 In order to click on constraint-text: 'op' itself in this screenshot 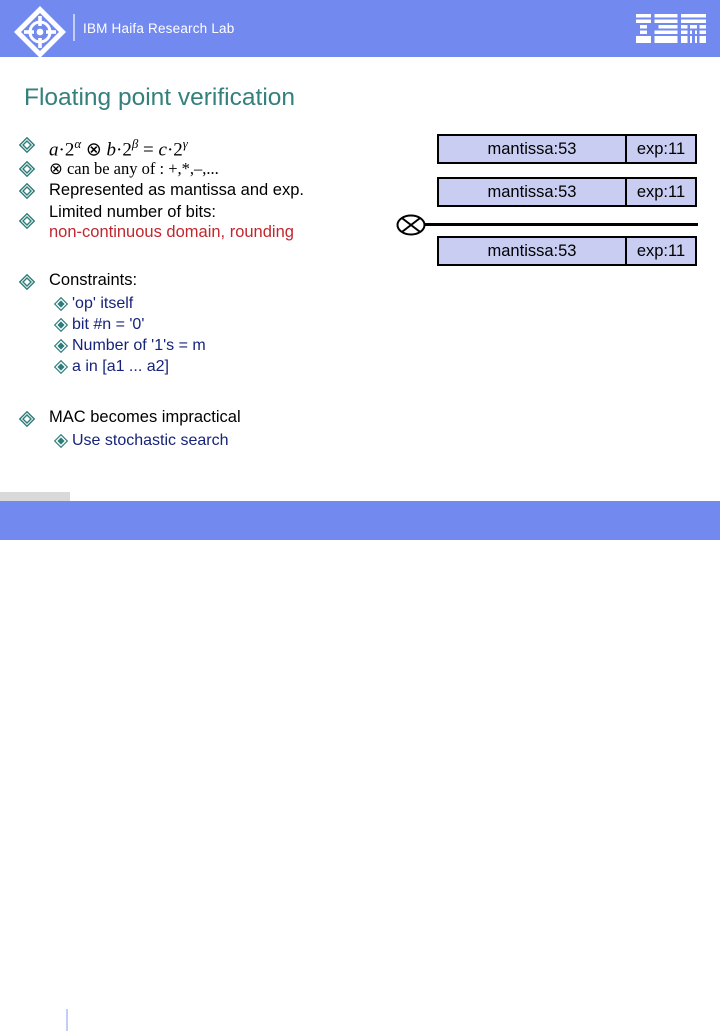, I will do `click(103, 303)`.